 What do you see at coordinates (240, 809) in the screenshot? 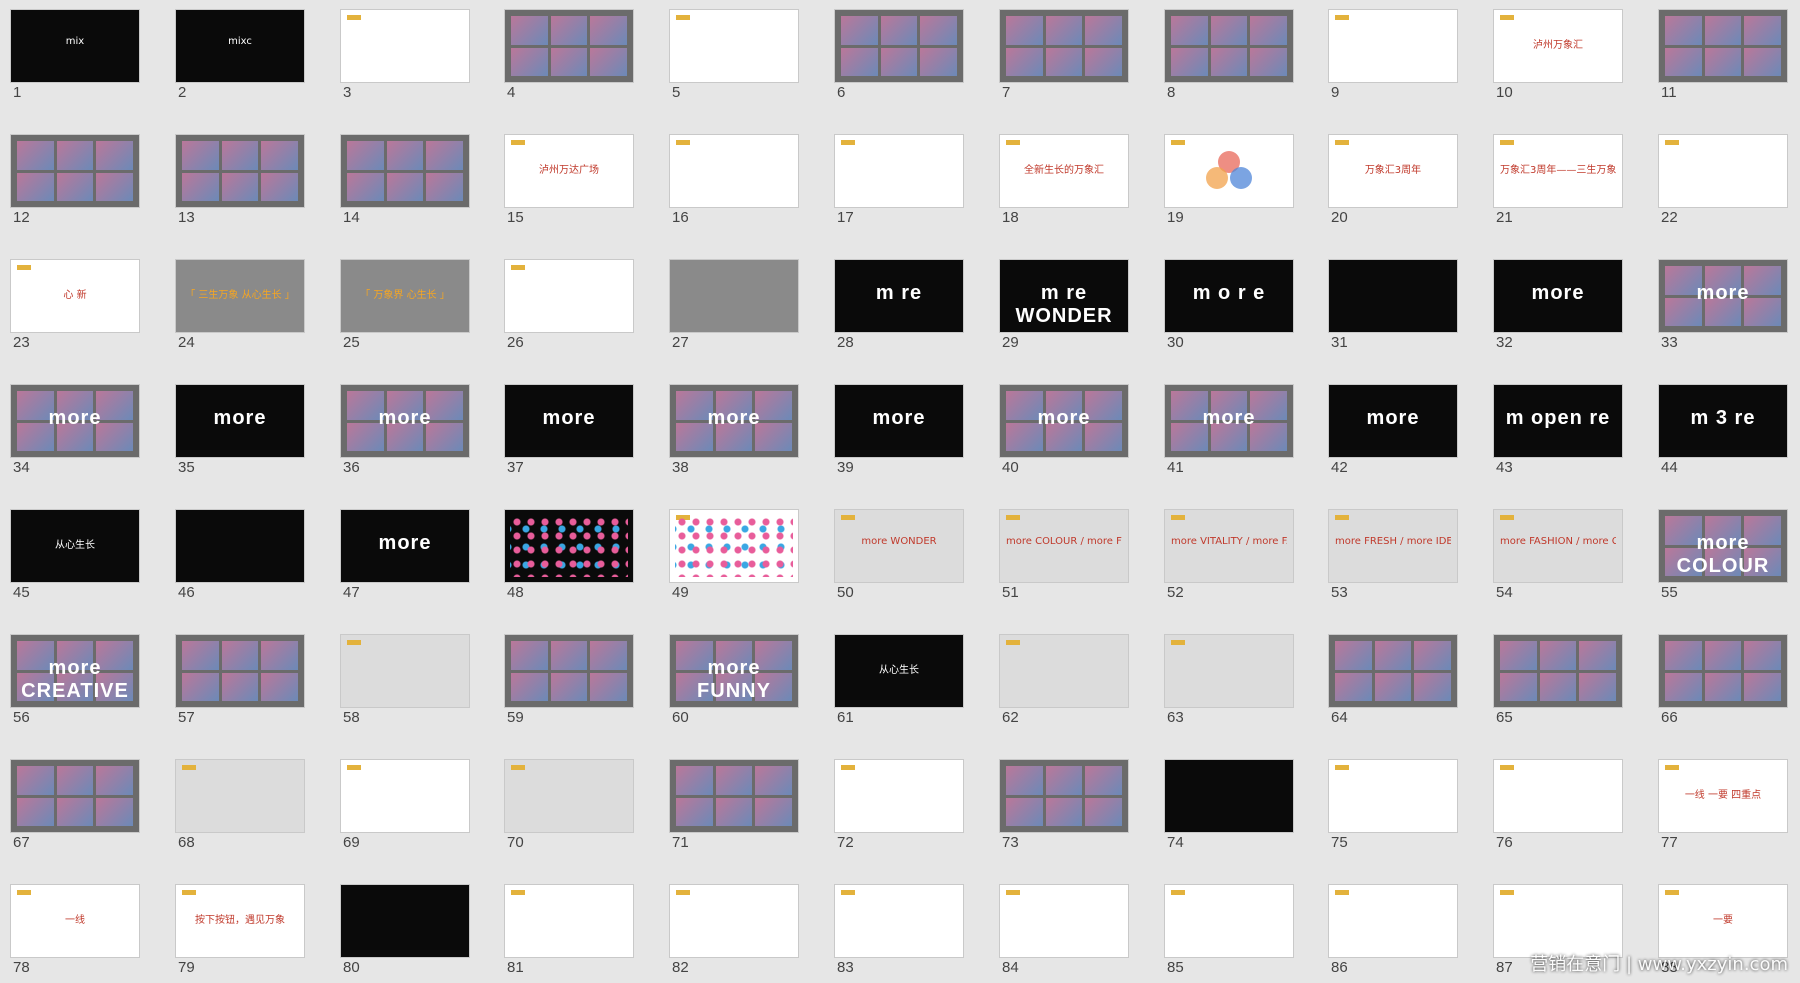
I see `slide-thumbnail: 68` at bounding box center [240, 809].